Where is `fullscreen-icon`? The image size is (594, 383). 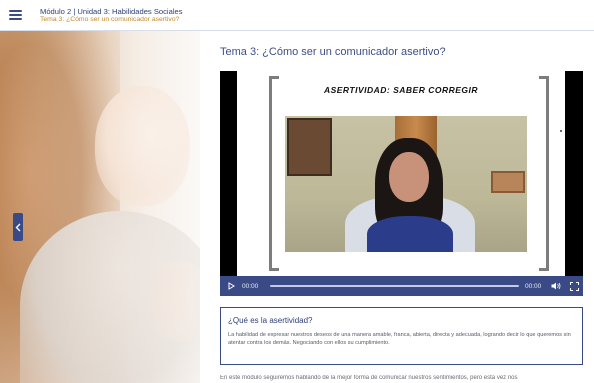 fullscreen-icon is located at coordinates (574, 286).